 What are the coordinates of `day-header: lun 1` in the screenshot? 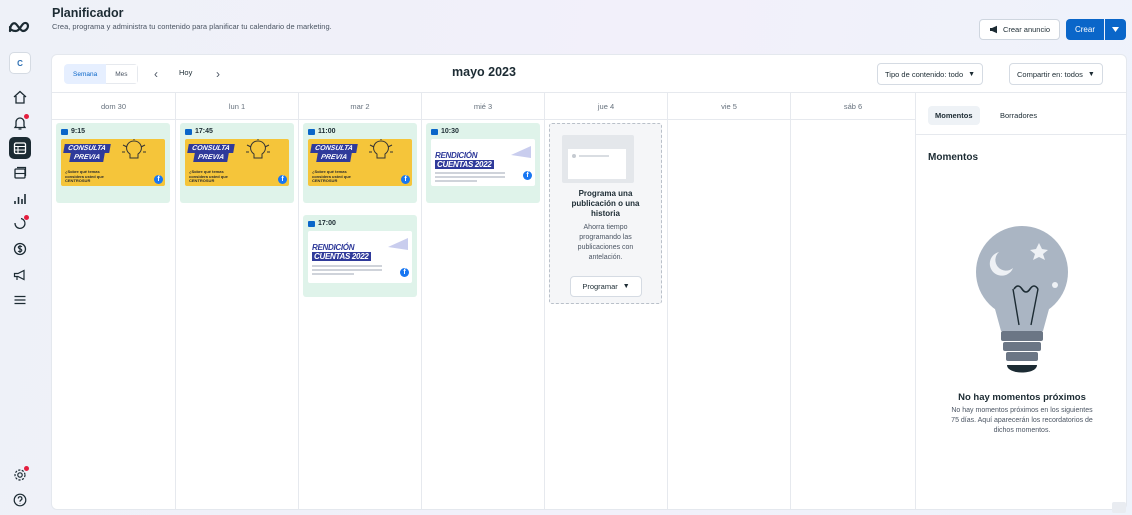 It's located at (237, 106).